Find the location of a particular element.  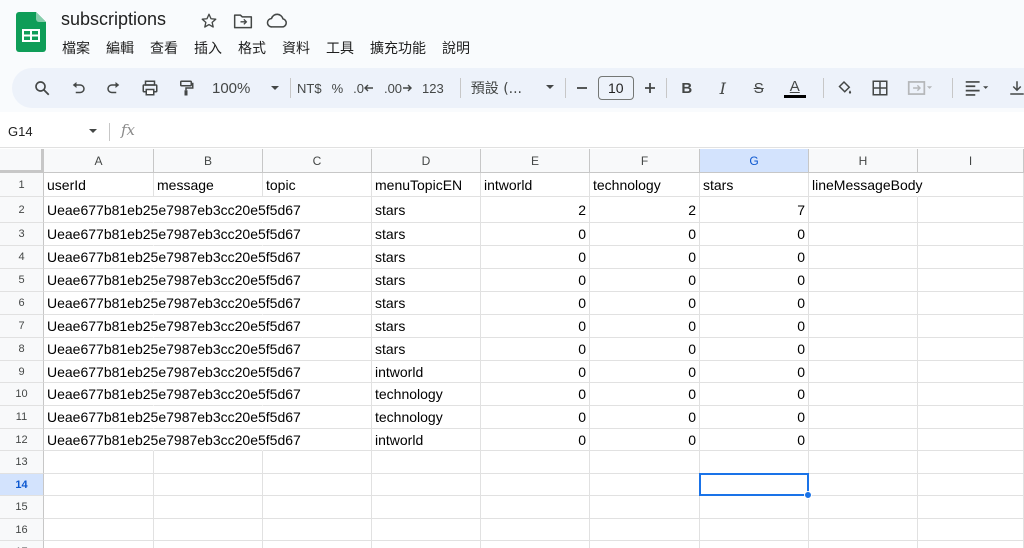

row-header-16: 16 is located at coordinates (22, 530).